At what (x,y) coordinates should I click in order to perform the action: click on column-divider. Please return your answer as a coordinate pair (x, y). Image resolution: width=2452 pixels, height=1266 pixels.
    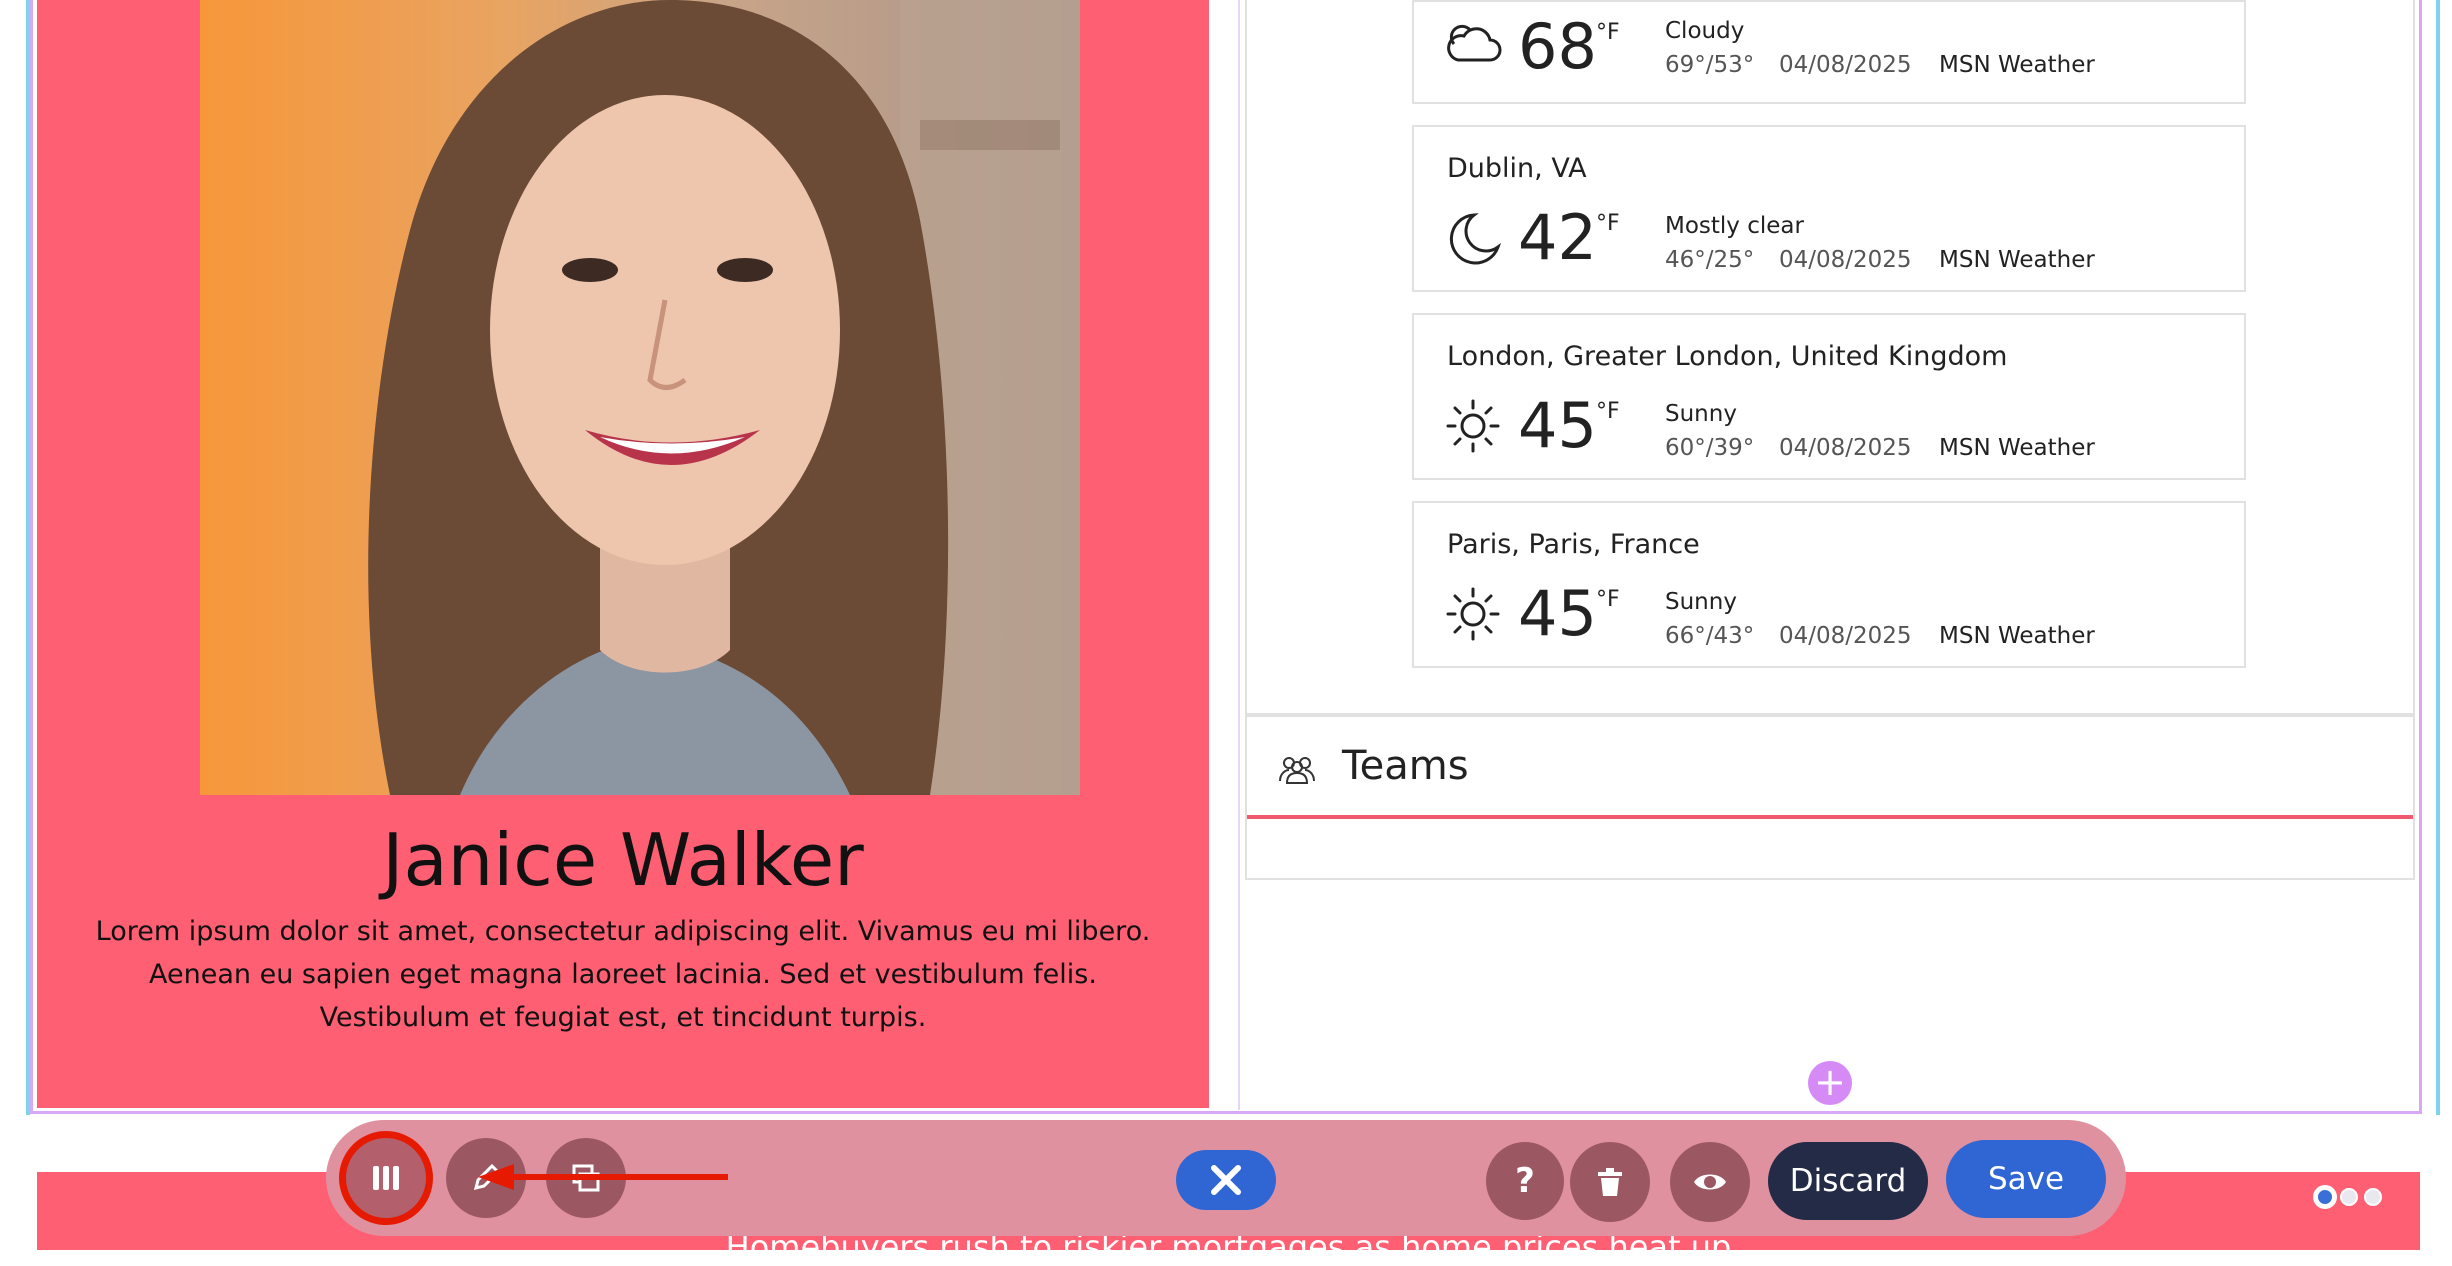
    Looking at the image, I should click on (1239, 555).